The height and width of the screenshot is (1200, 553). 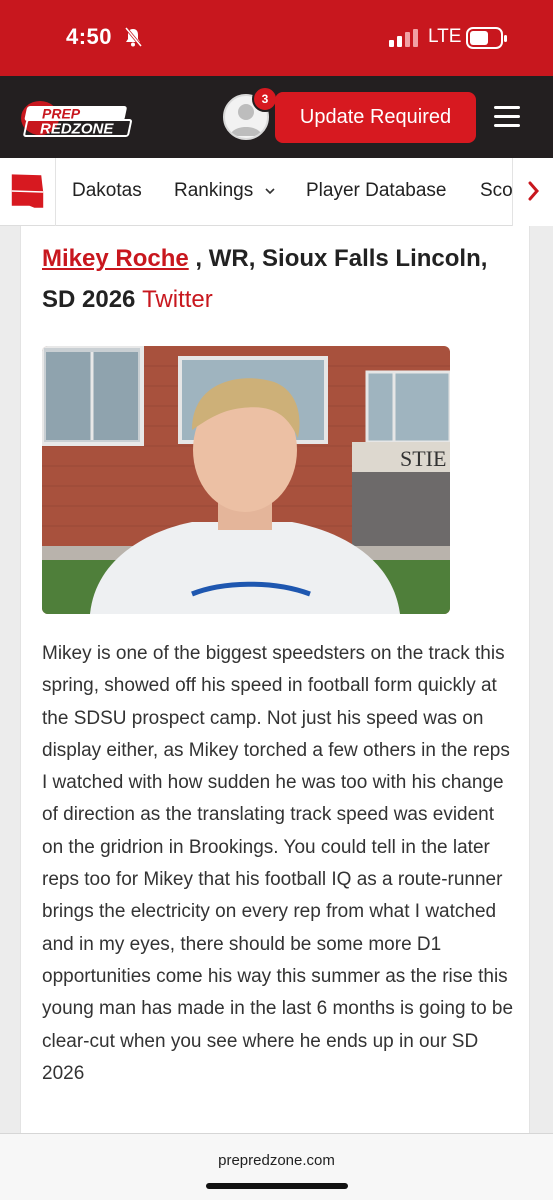 What do you see at coordinates (133, 37) in the screenshot?
I see `bell-muted-icon` at bounding box center [133, 37].